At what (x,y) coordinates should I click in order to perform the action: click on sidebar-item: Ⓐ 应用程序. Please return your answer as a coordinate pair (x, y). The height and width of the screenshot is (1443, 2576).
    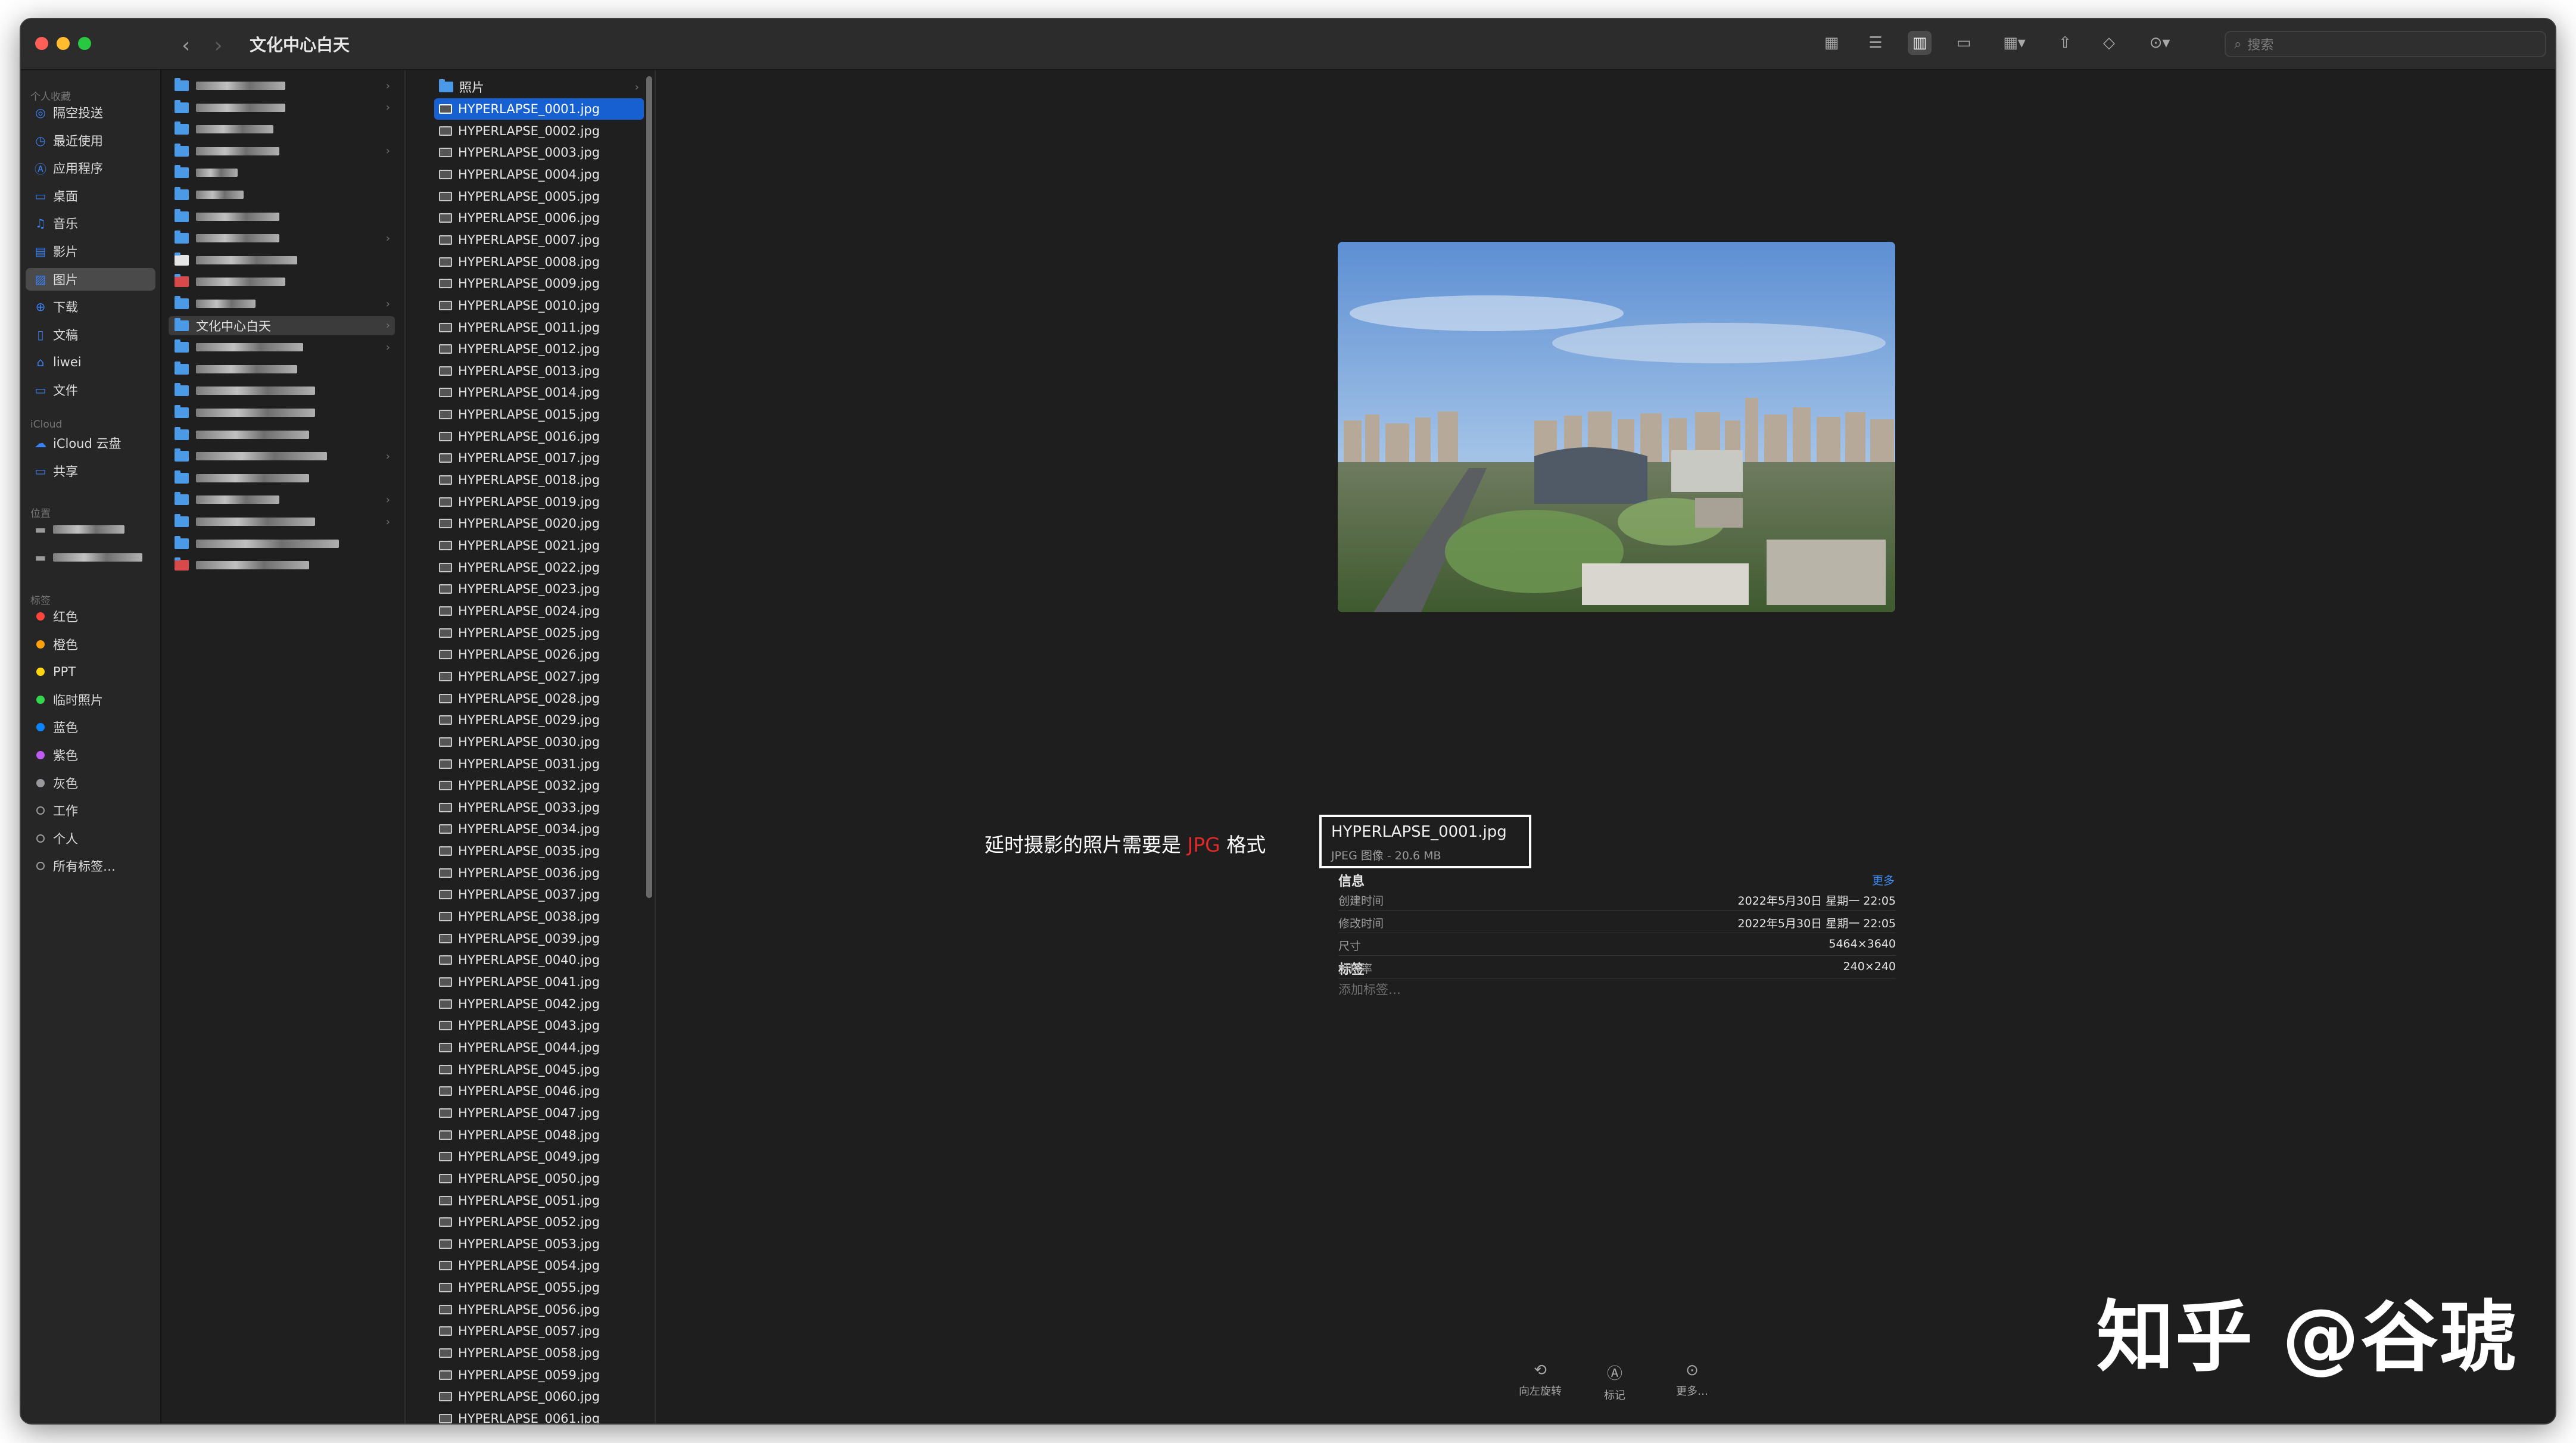
    Looking at the image, I should click on (90, 168).